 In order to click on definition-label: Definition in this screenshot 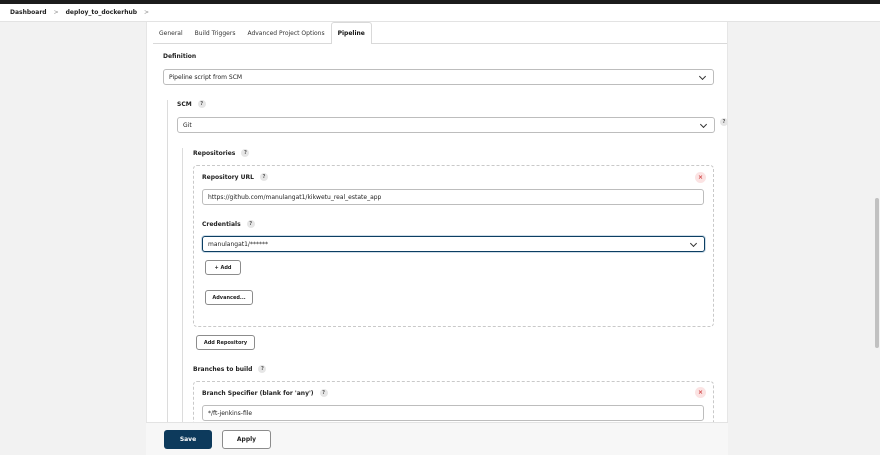, I will do `click(179, 56)`.